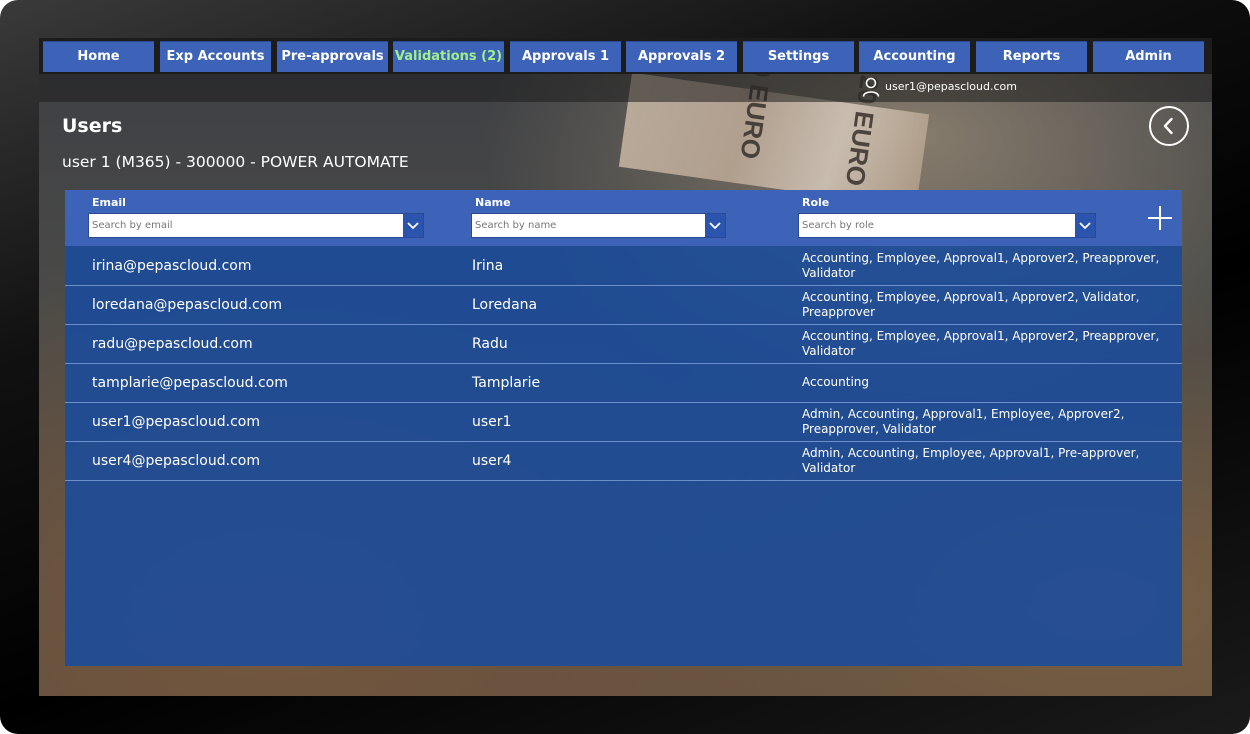 The image size is (1250, 734). Describe the element at coordinates (492, 422) in the screenshot. I see `row-name: user1` at that location.